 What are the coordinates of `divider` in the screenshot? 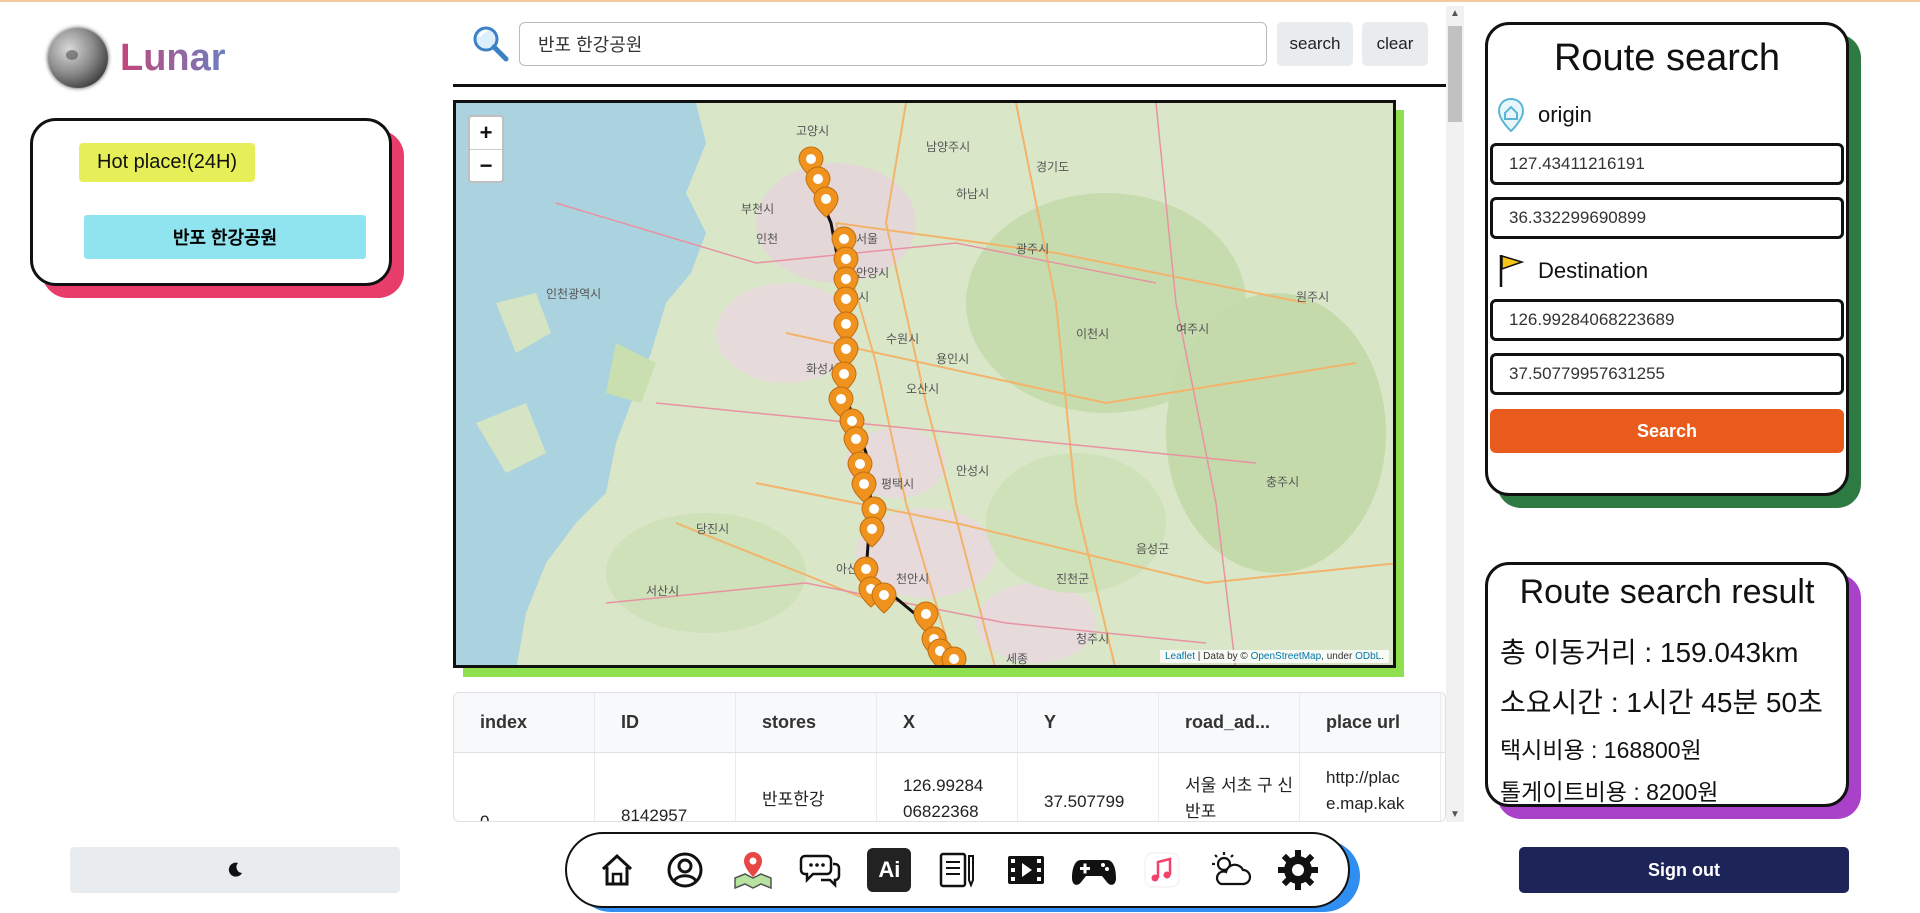 It's located at (949, 85).